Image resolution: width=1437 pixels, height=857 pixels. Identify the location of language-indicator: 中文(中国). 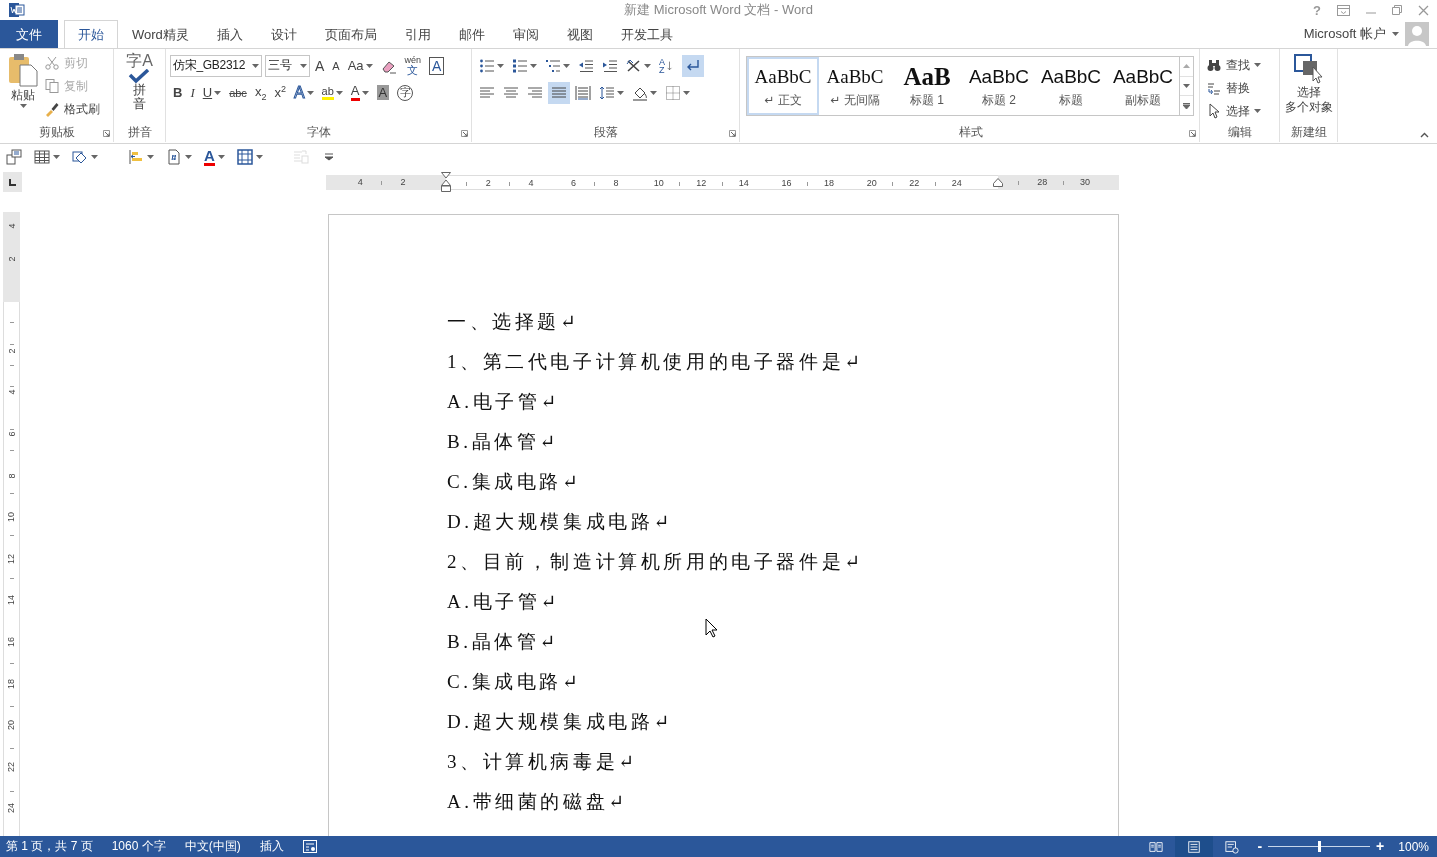
(212, 846).